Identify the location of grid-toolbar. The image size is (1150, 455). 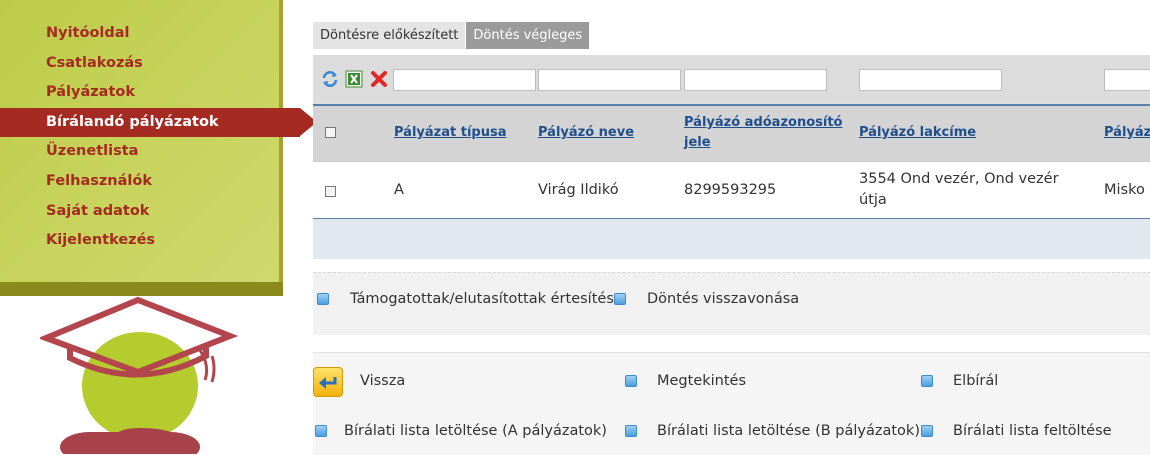
(731, 79).